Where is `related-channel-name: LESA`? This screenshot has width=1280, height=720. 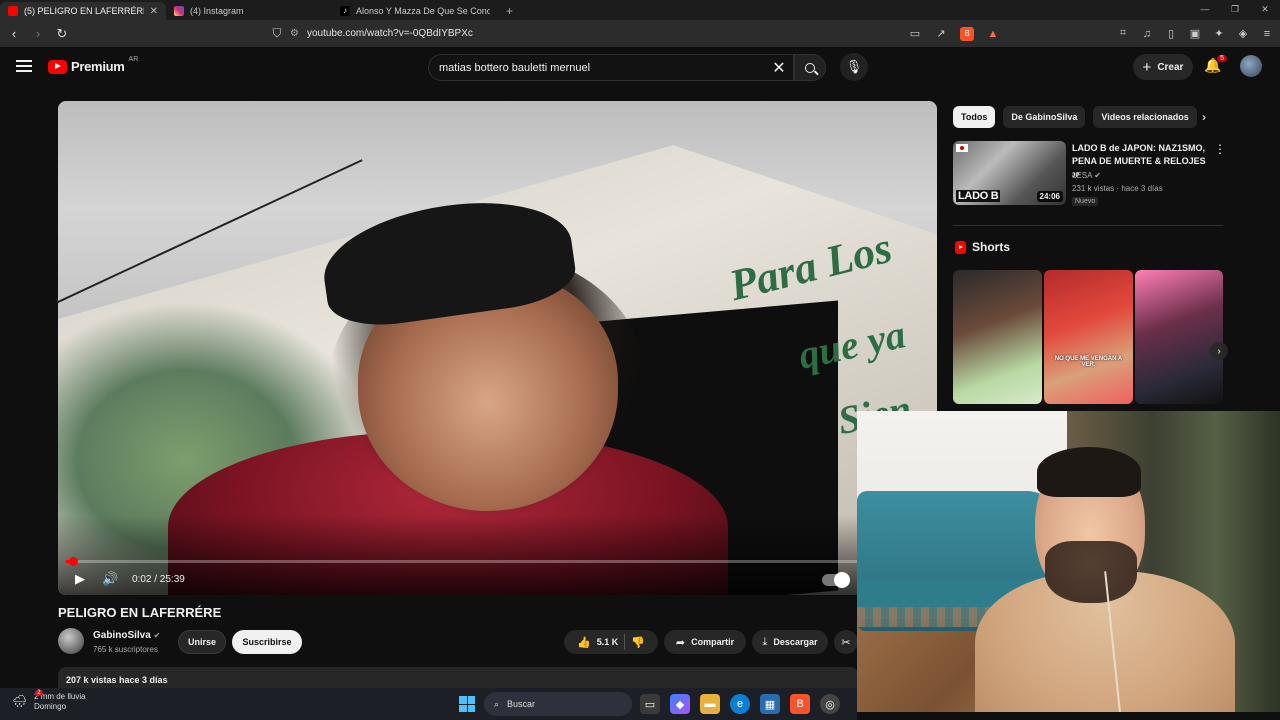
related-channel-name: LESA is located at coordinates (1082, 175).